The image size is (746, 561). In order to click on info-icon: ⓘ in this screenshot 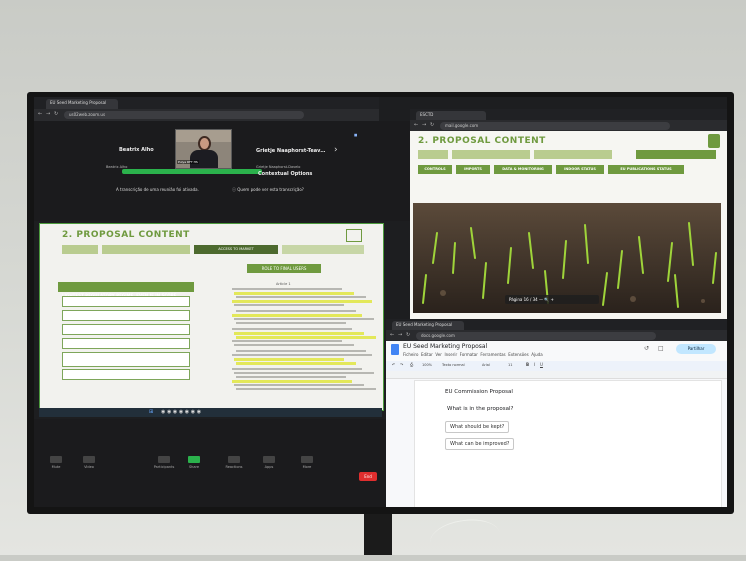, I will do `click(234, 189)`.